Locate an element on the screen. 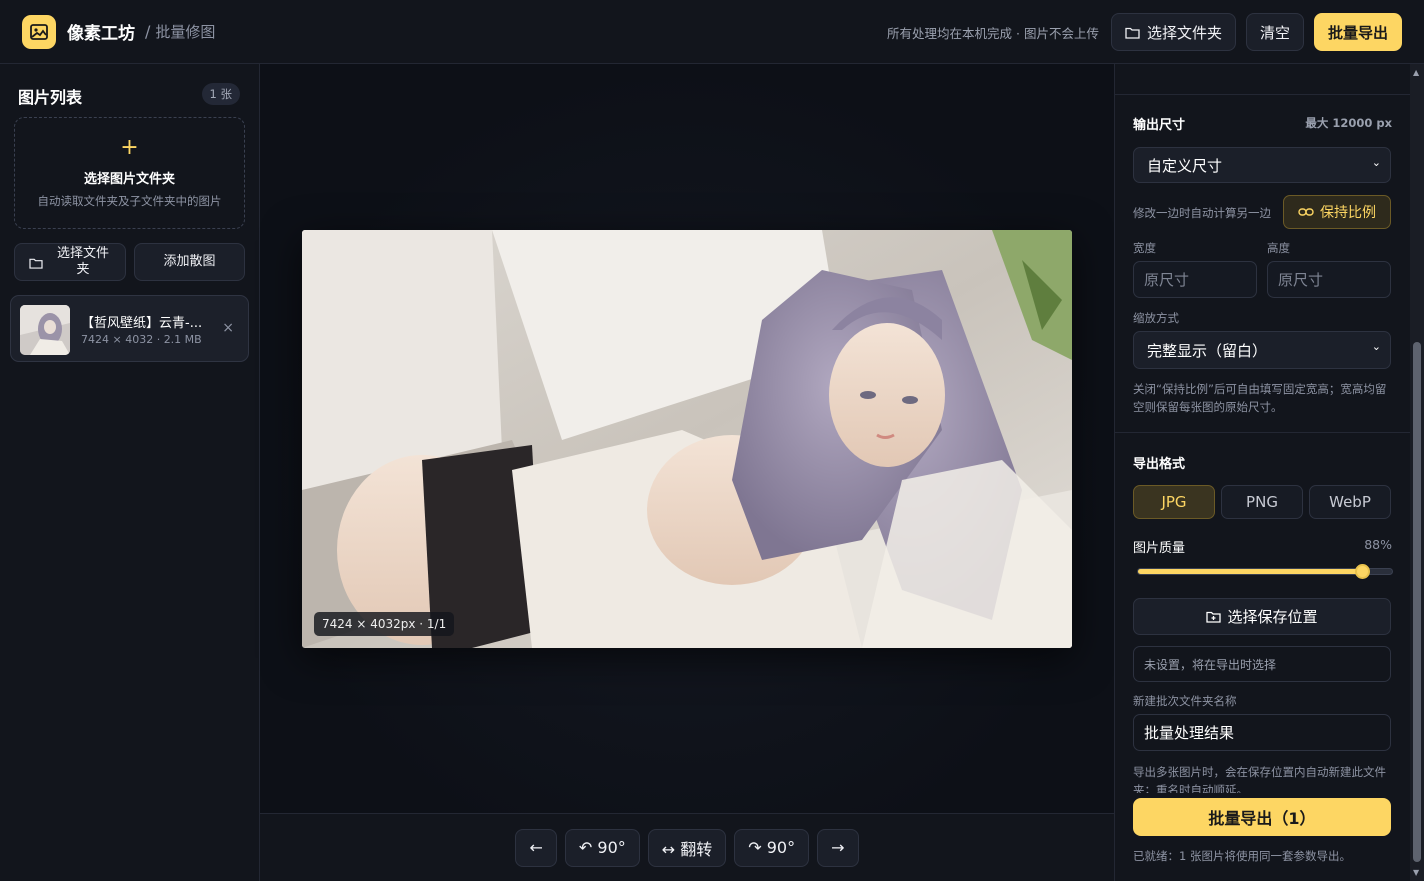  flip-button: ↔ 翻转 is located at coordinates (687, 847).